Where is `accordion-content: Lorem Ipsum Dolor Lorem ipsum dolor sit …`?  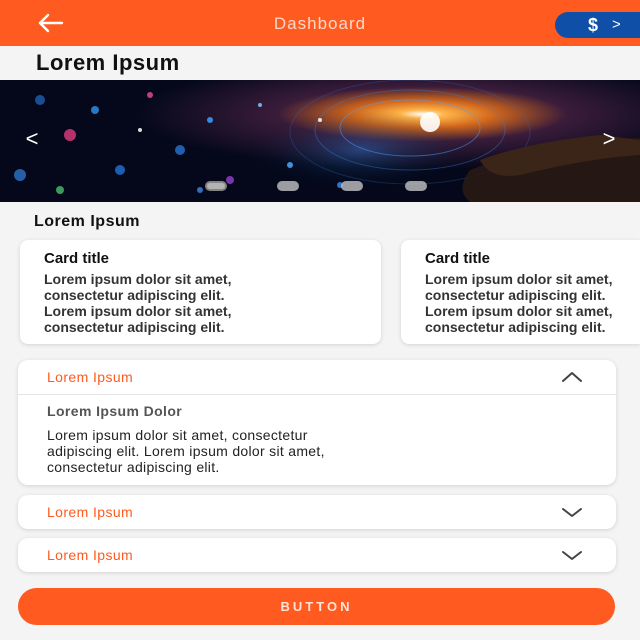
accordion-content: Lorem Ipsum Dolor Lorem ipsum dolor sit … is located at coordinates (317, 439).